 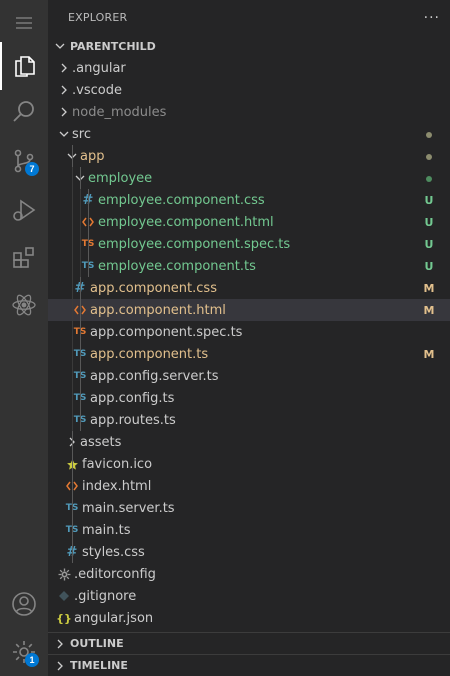 What do you see at coordinates (249, 17) in the screenshot?
I see `explorer-header: EXPLORER ···` at bounding box center [249, 17].